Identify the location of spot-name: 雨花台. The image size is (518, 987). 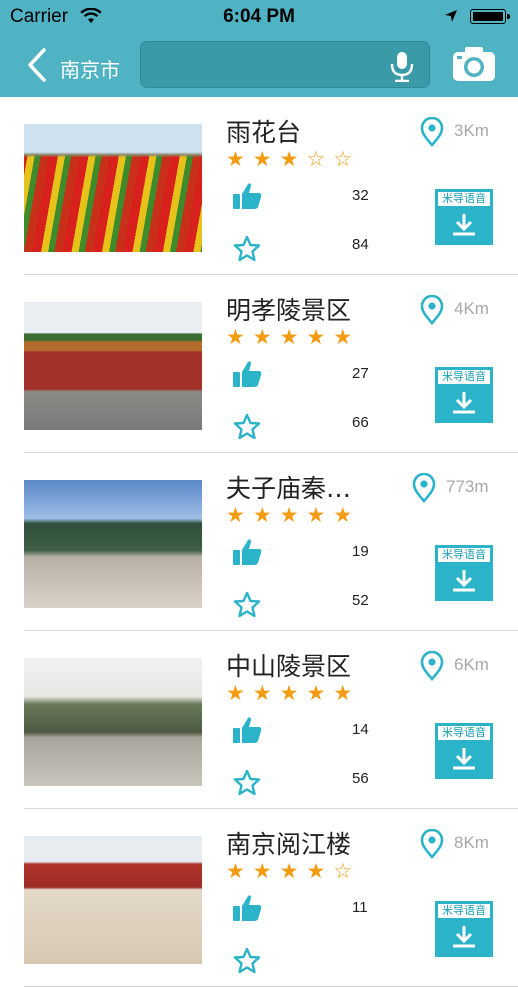
(264, 132).